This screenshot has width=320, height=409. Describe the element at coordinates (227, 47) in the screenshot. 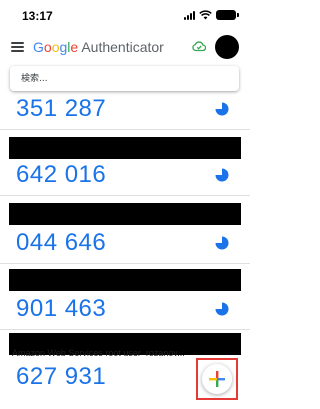

I see `account-avatar` at that location.